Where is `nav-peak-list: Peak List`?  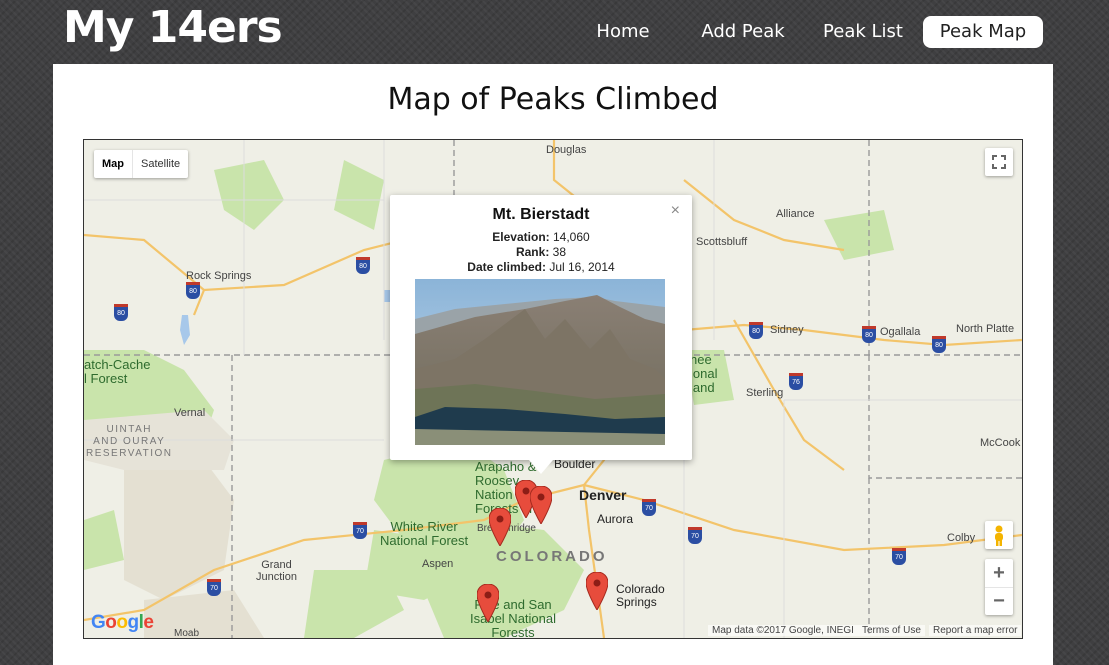
nav-peak-list: Peak List is located at coordinates (863, 32).